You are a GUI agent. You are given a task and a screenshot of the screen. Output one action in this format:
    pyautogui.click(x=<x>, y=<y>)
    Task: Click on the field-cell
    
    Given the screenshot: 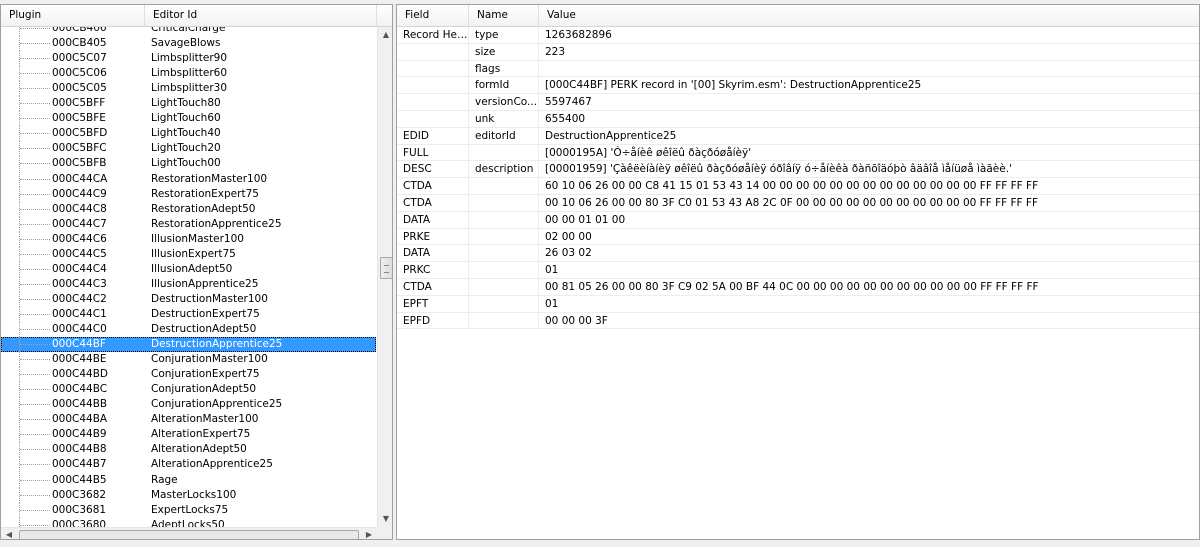 What is the action you would take?
    pyautogui.click(x=433, y=68)
    